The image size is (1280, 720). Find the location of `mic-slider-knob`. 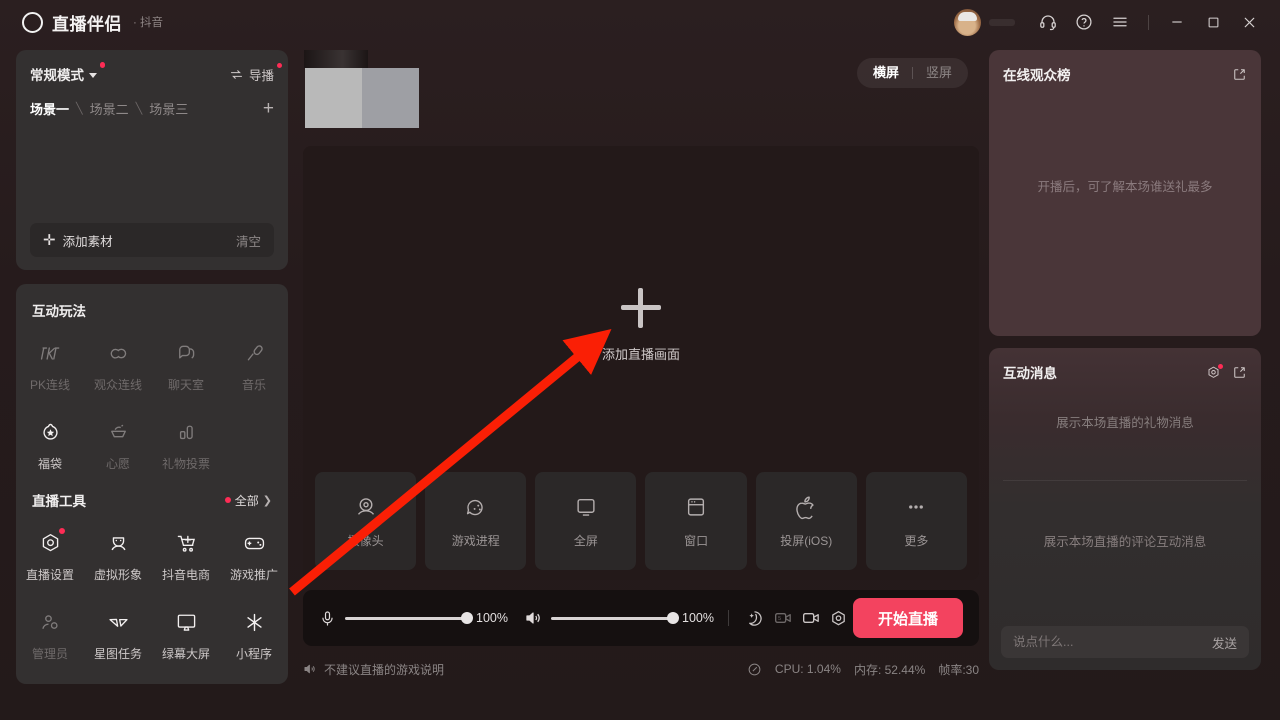

mic-slider-knob is located at coordinates (467, 618).